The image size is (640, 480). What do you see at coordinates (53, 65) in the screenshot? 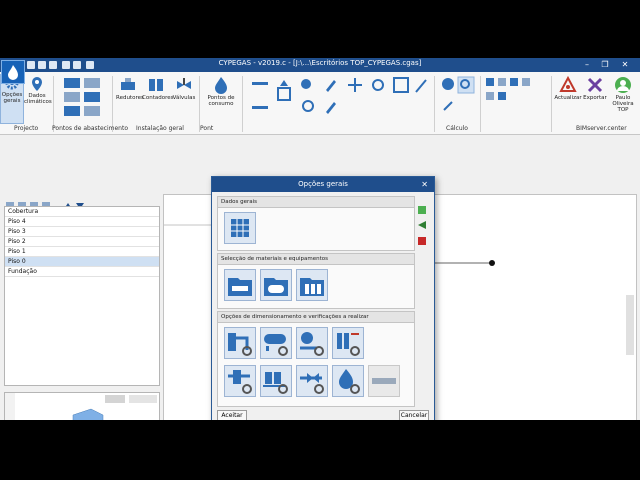
I see `redo-icon` at bounding box center [53, 65].